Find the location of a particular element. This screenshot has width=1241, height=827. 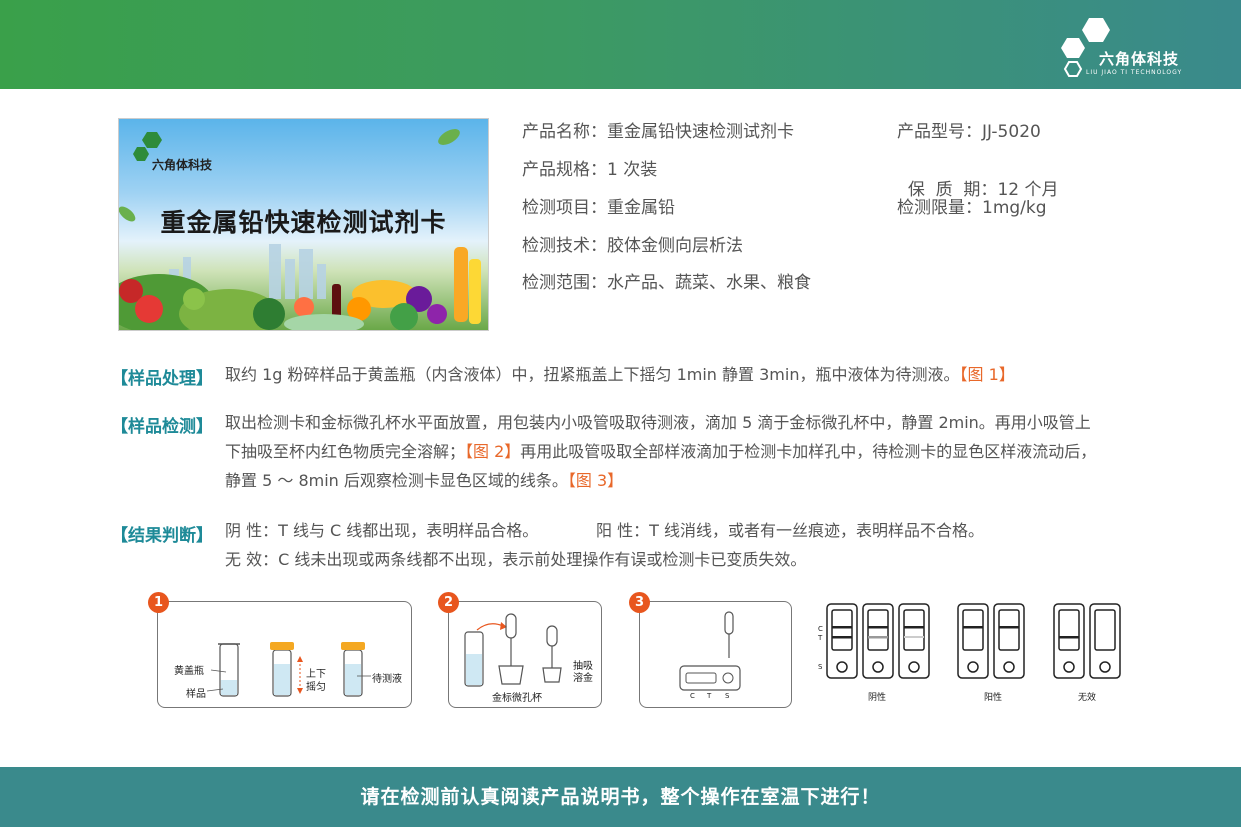

figure-1-card: 黄盖瓶 样品 上下 摇匀 待测液 is located at coordinates (284, 654).